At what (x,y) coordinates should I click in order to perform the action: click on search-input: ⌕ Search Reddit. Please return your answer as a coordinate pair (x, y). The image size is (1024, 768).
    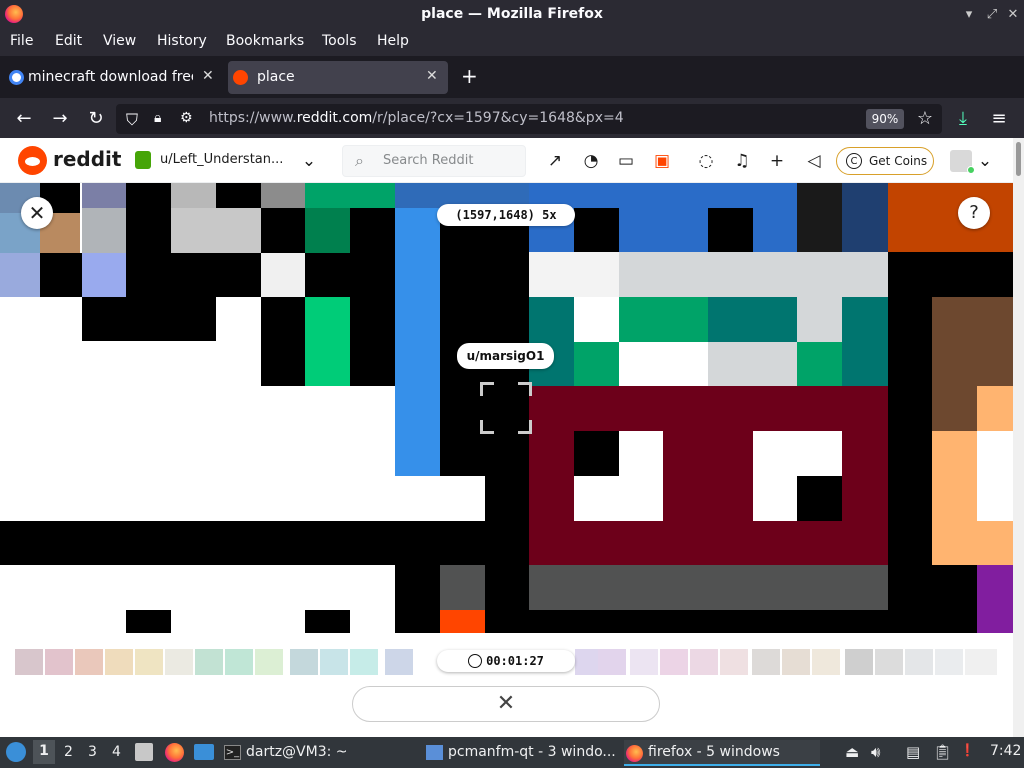
    Looking at the image, I should click on (434, 161).